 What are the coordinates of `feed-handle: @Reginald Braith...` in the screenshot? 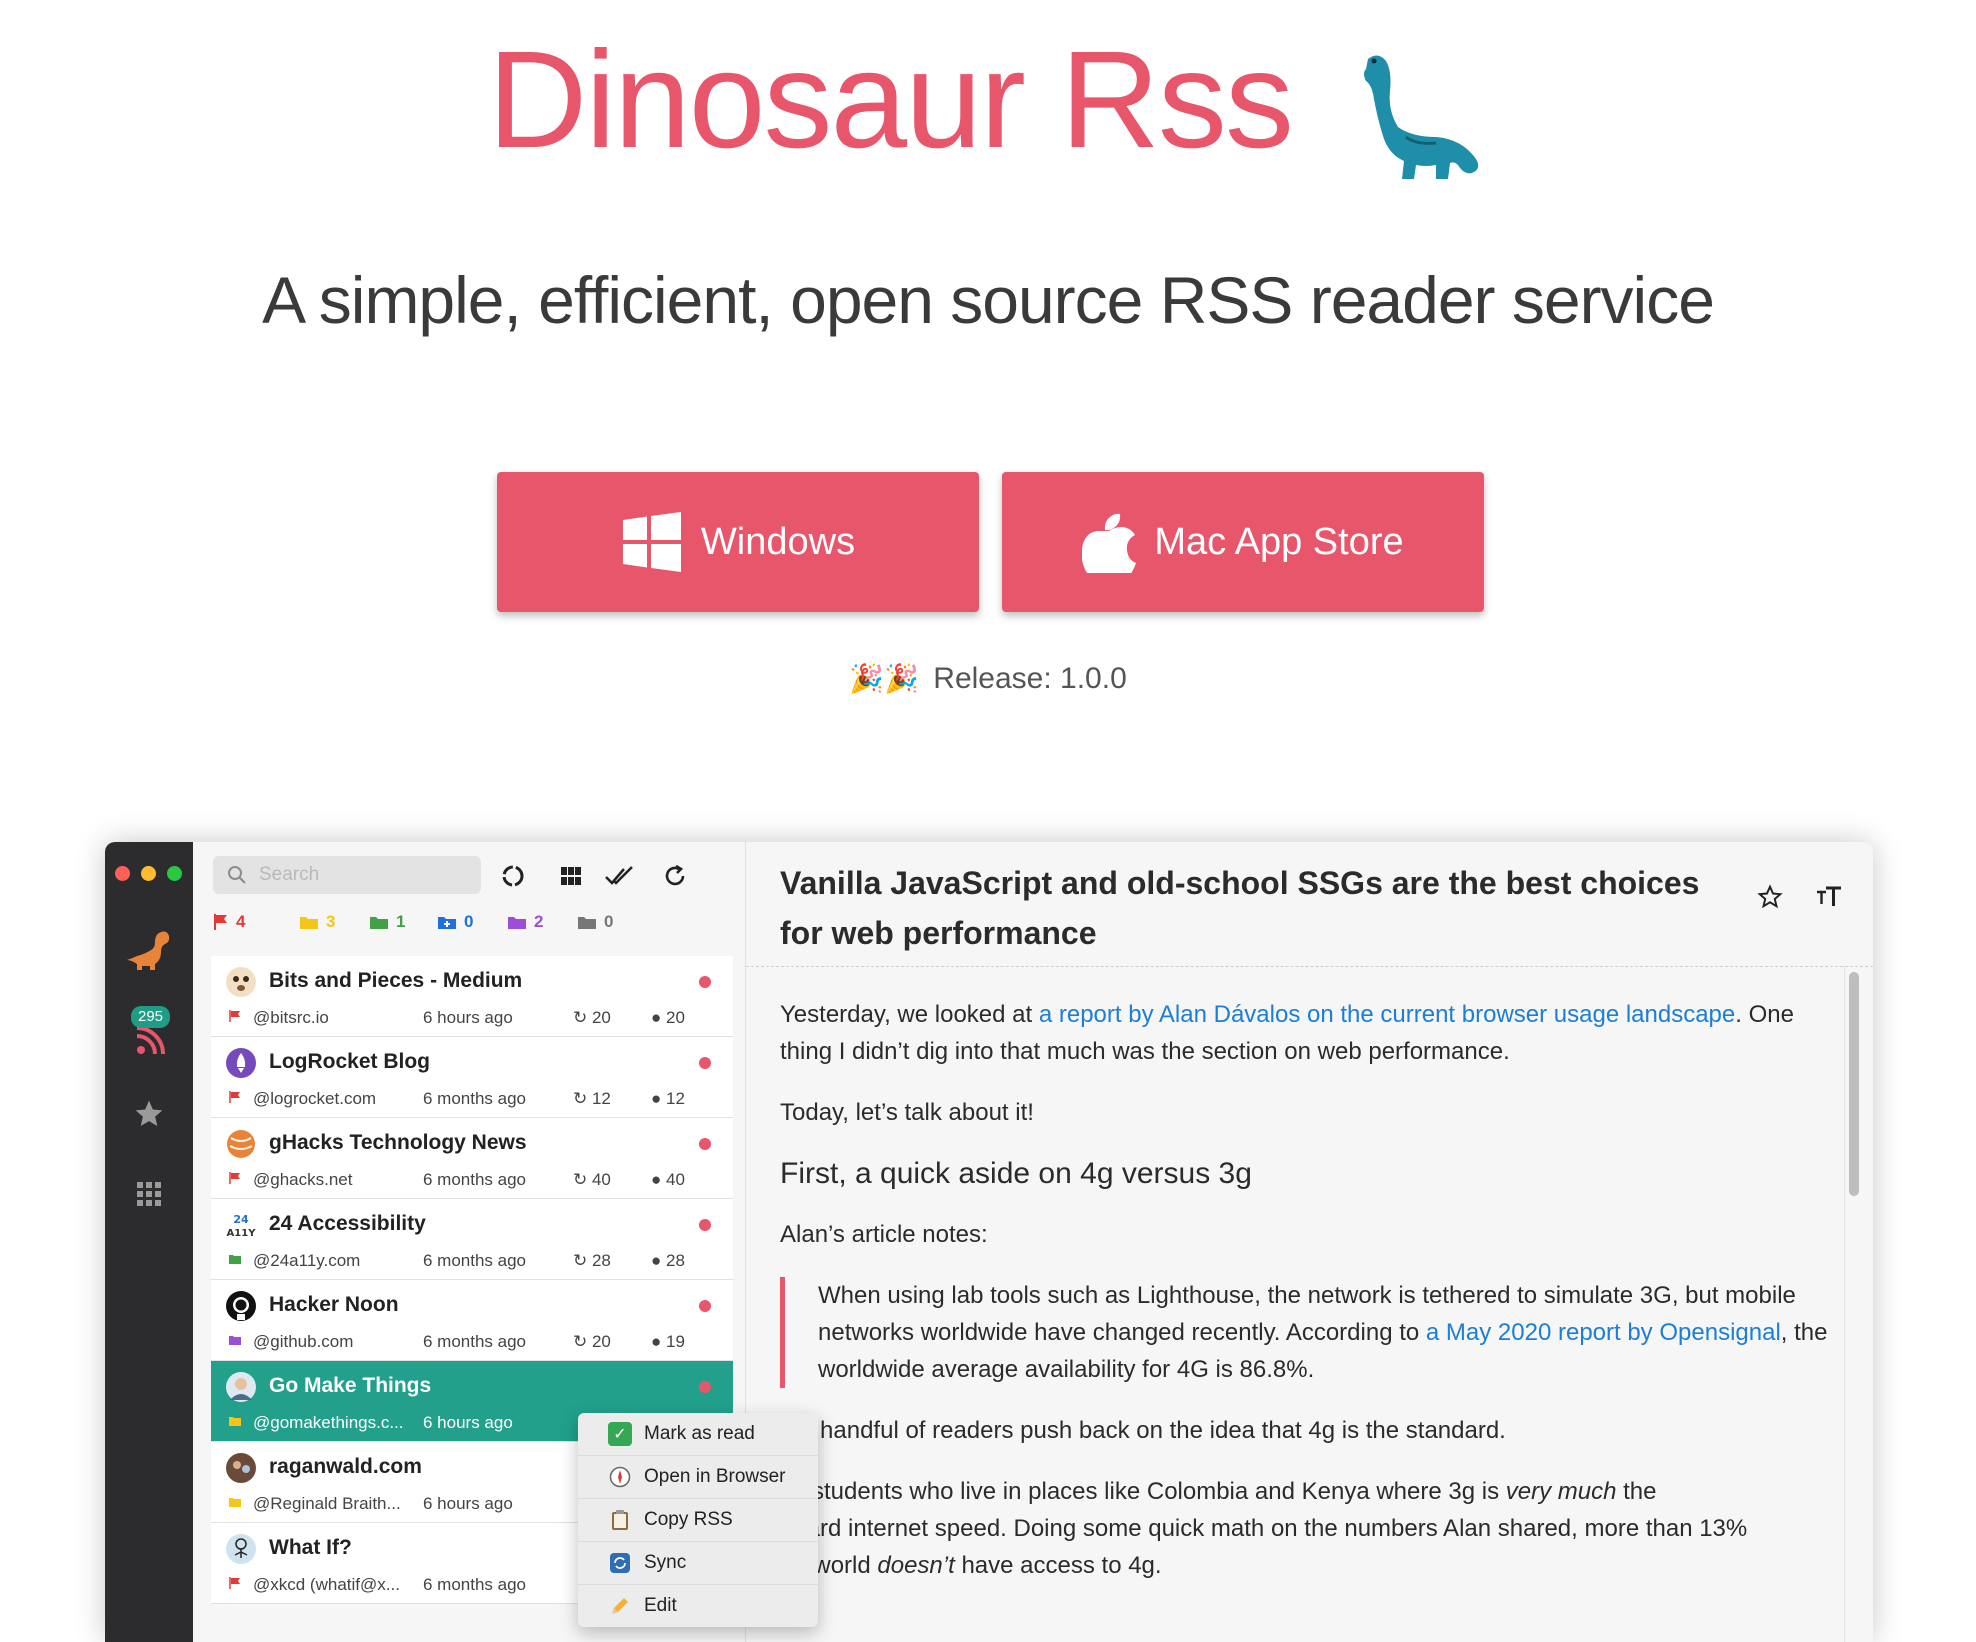 It's located at (327, 1503).